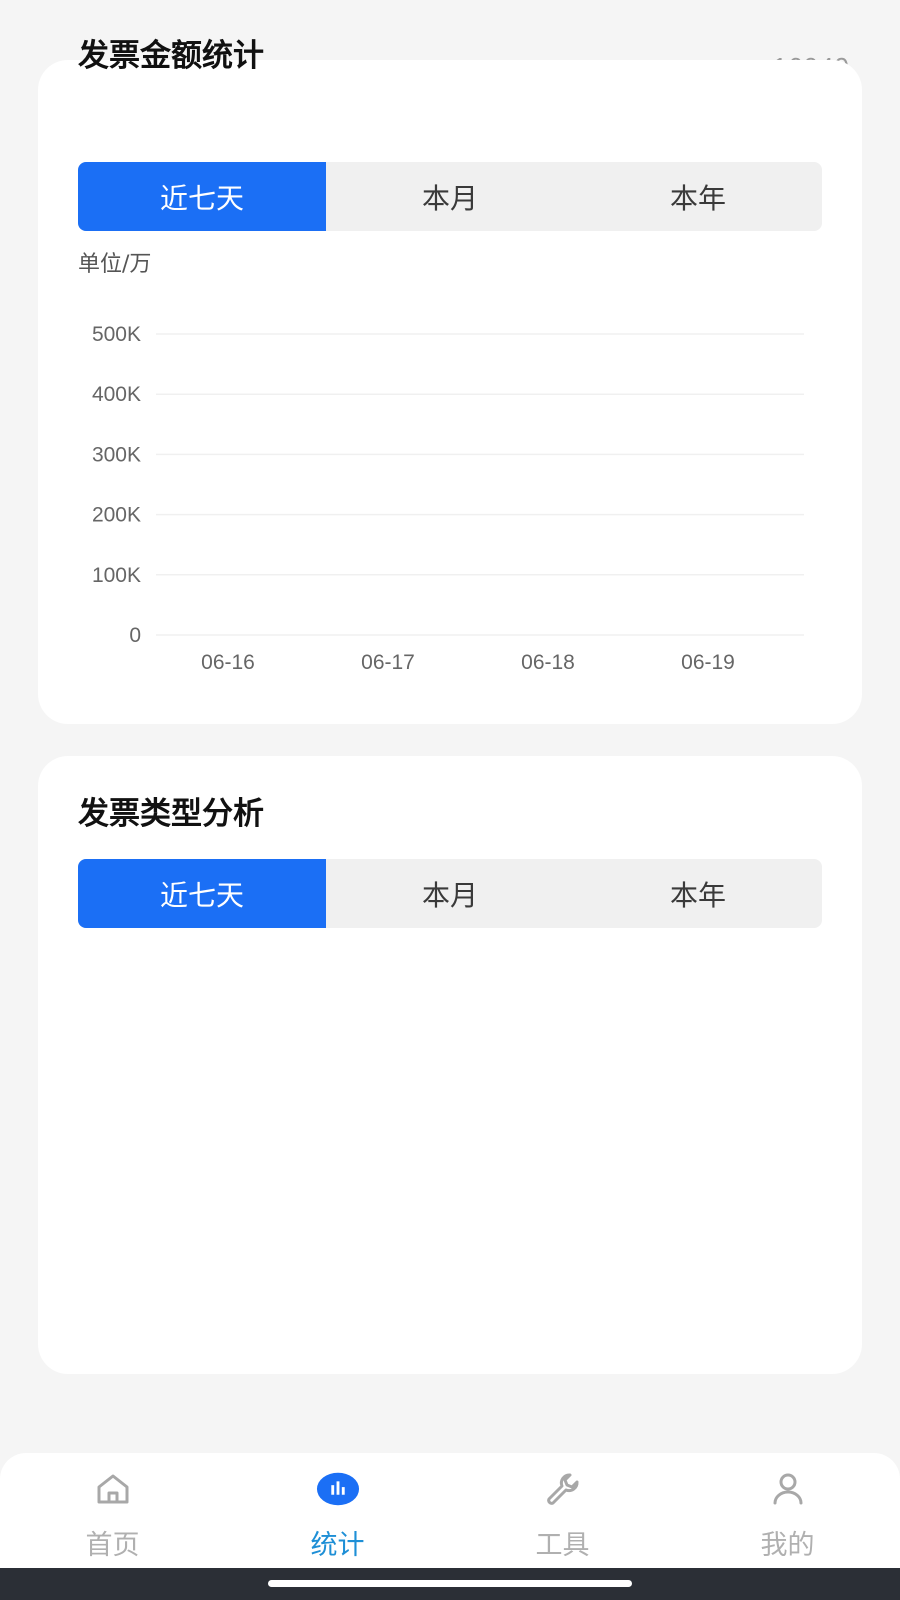 This screenshot has height=1600, width=900. Describe the element at coordinates (112, 1545) in the screenshot. I see `nav-label-home: 首页` at that location.